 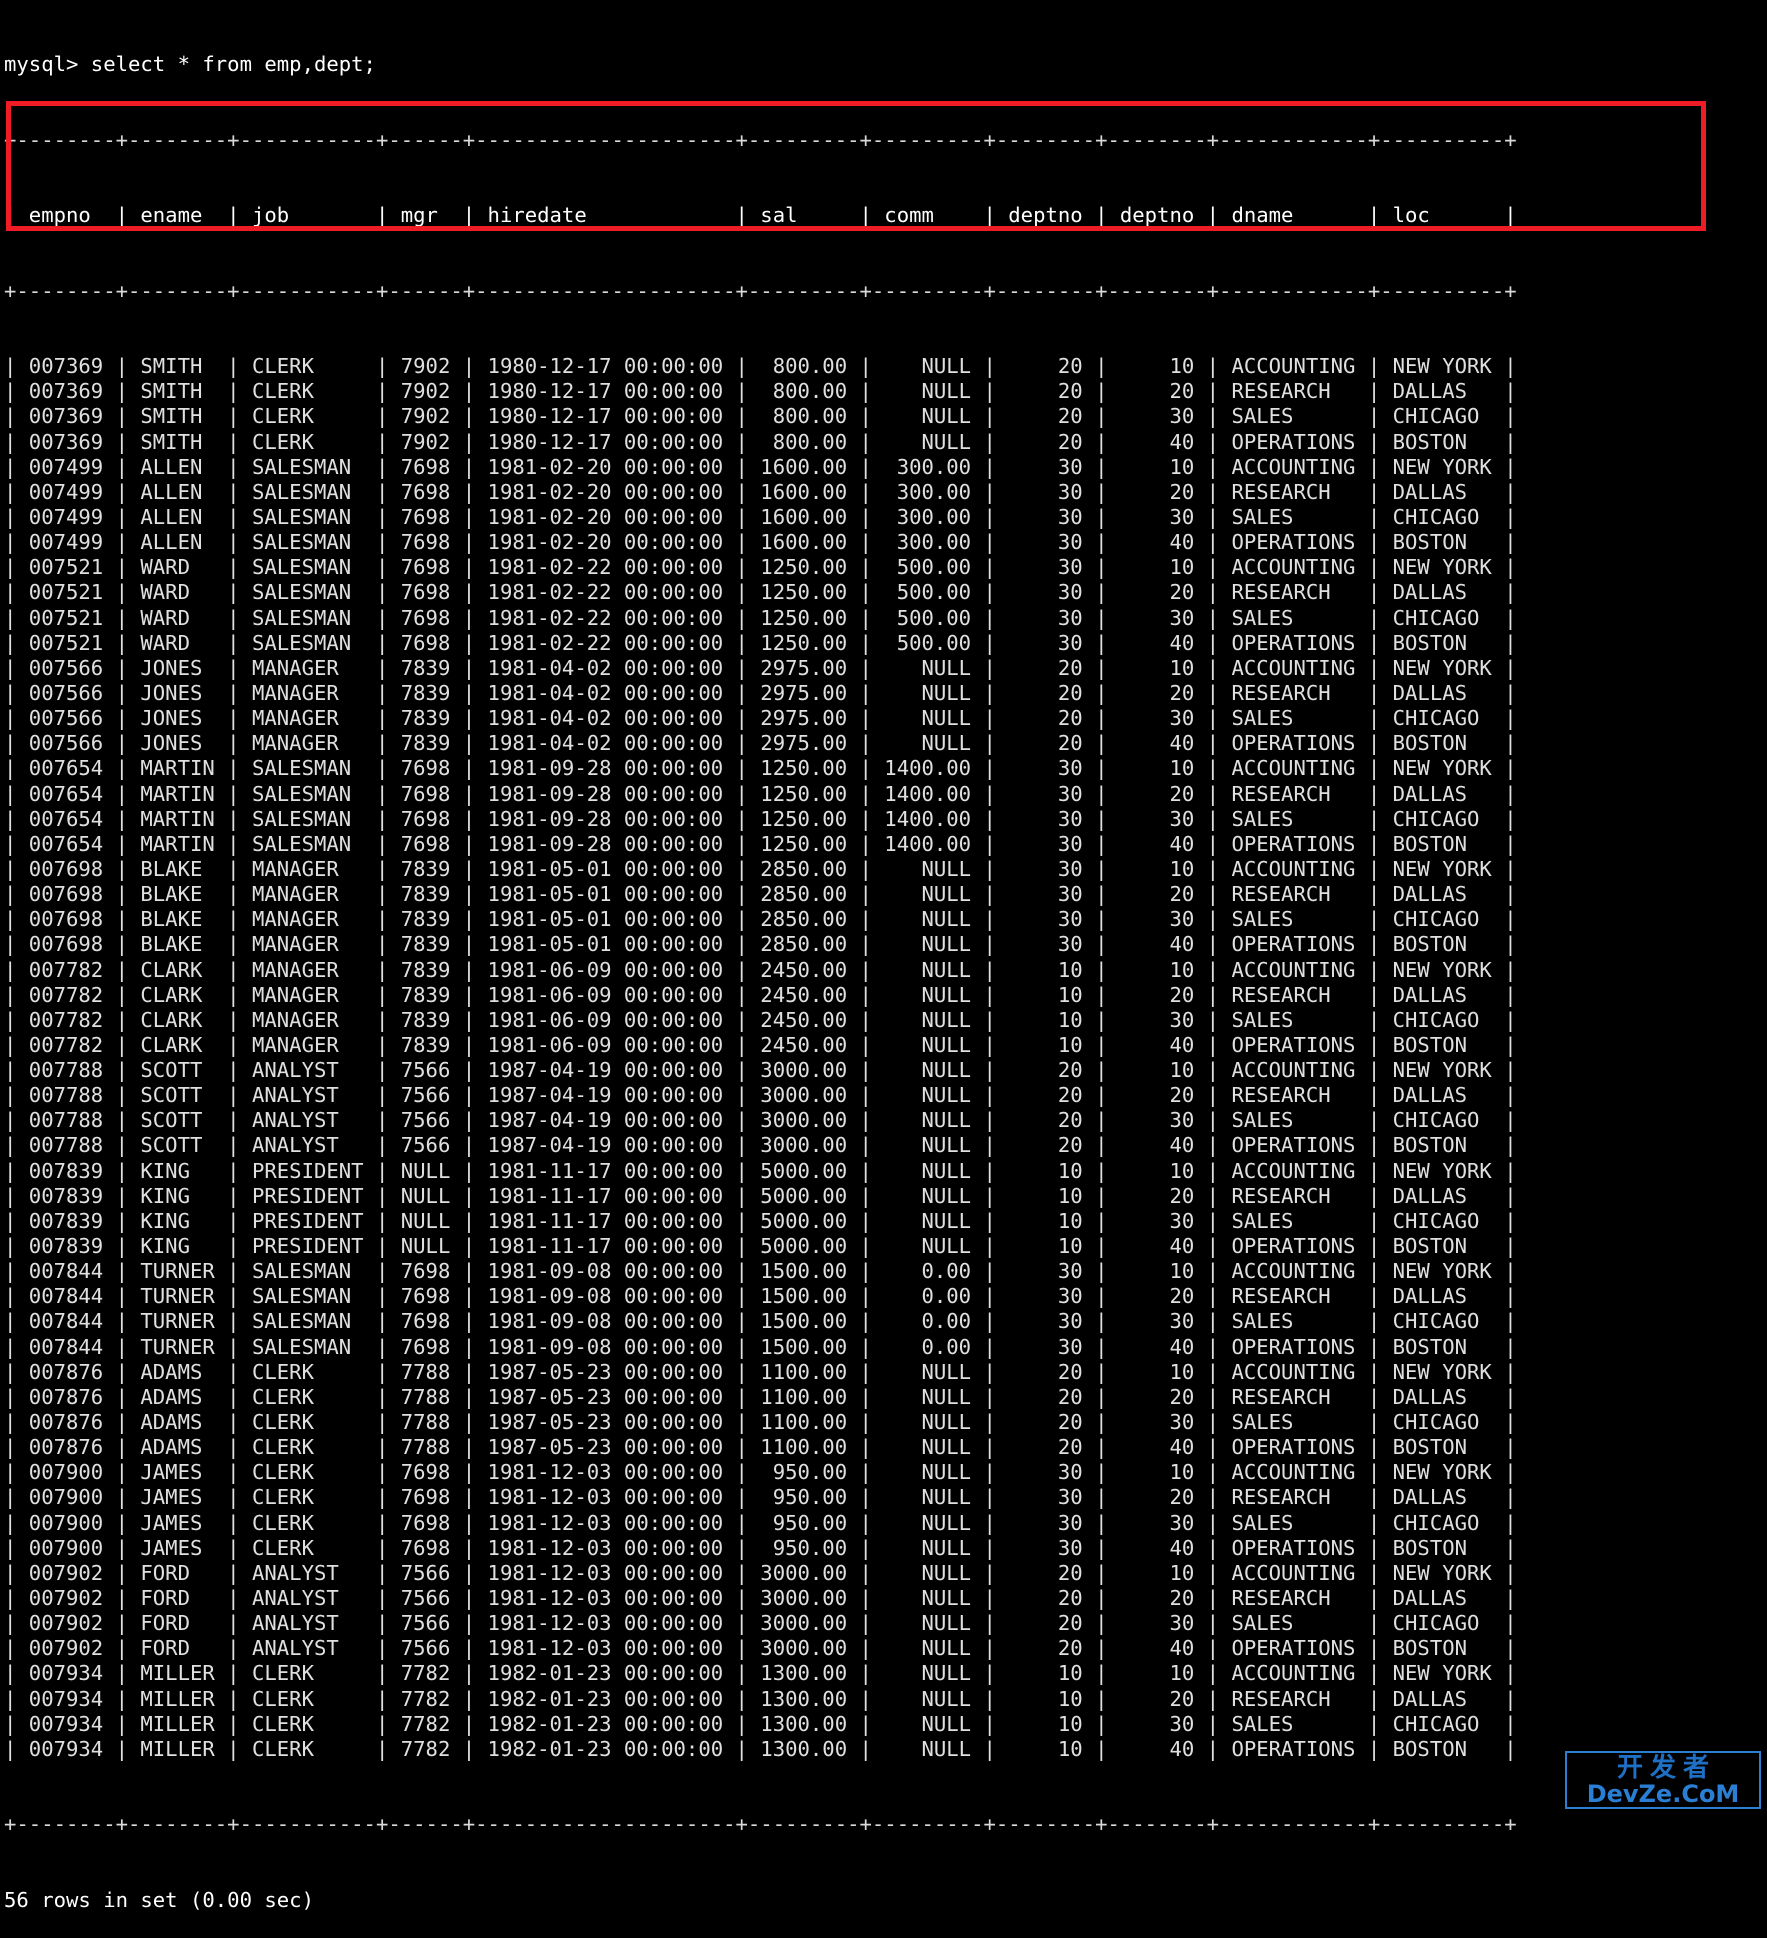 I want to click on watermark-cn-text: 开发者, so click(x=1666, y=1767).